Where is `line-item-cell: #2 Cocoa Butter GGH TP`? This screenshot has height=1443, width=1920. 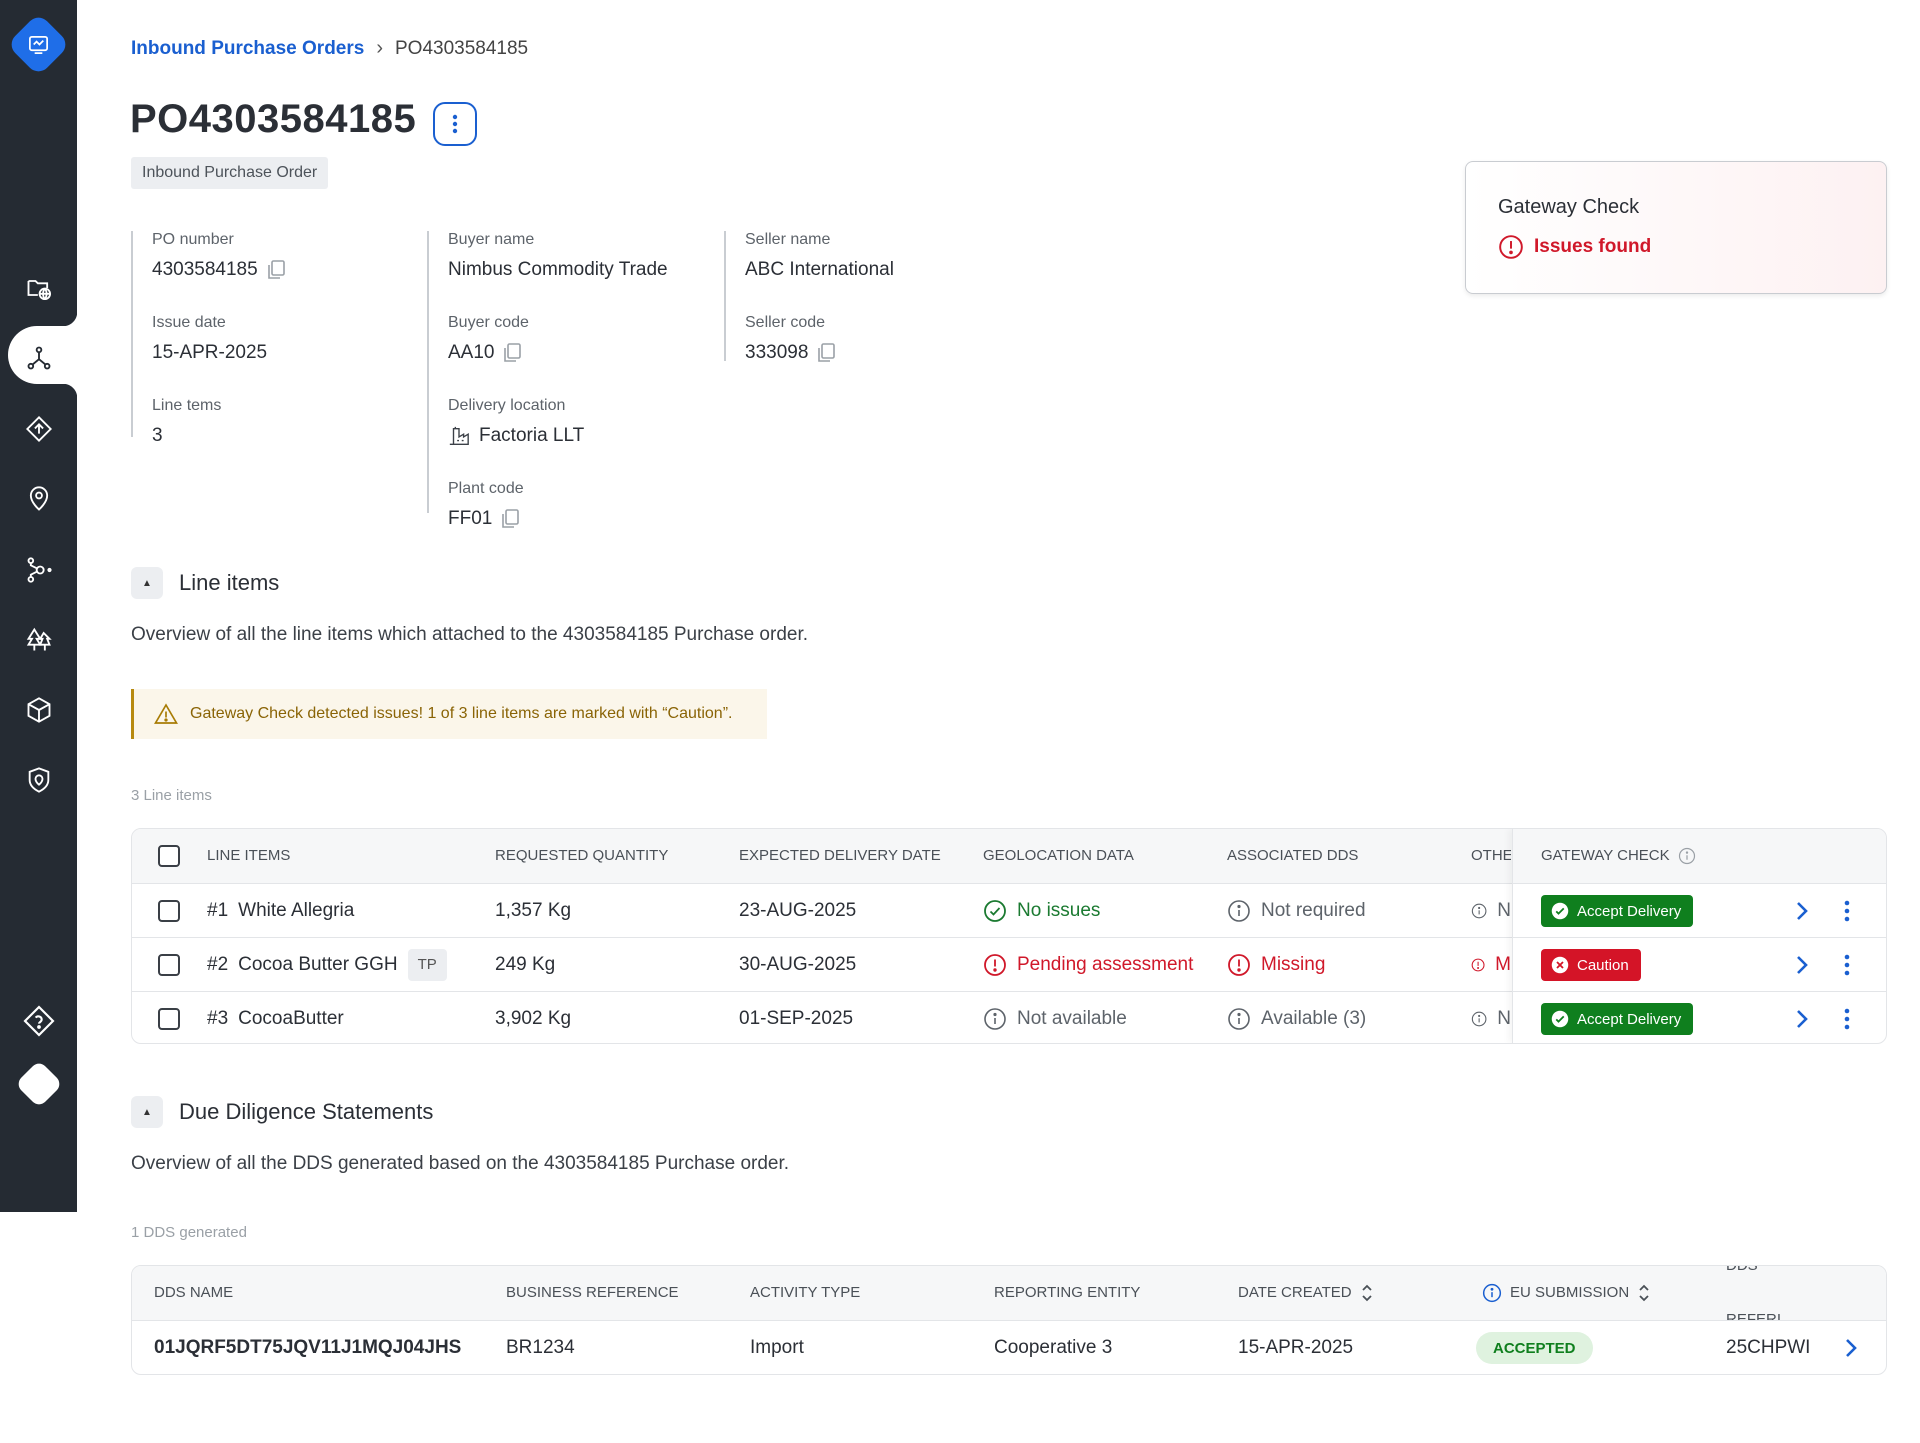 line-item-cell: #2 Cocoa Butter GGH TP is located at coordinates (327, 965).